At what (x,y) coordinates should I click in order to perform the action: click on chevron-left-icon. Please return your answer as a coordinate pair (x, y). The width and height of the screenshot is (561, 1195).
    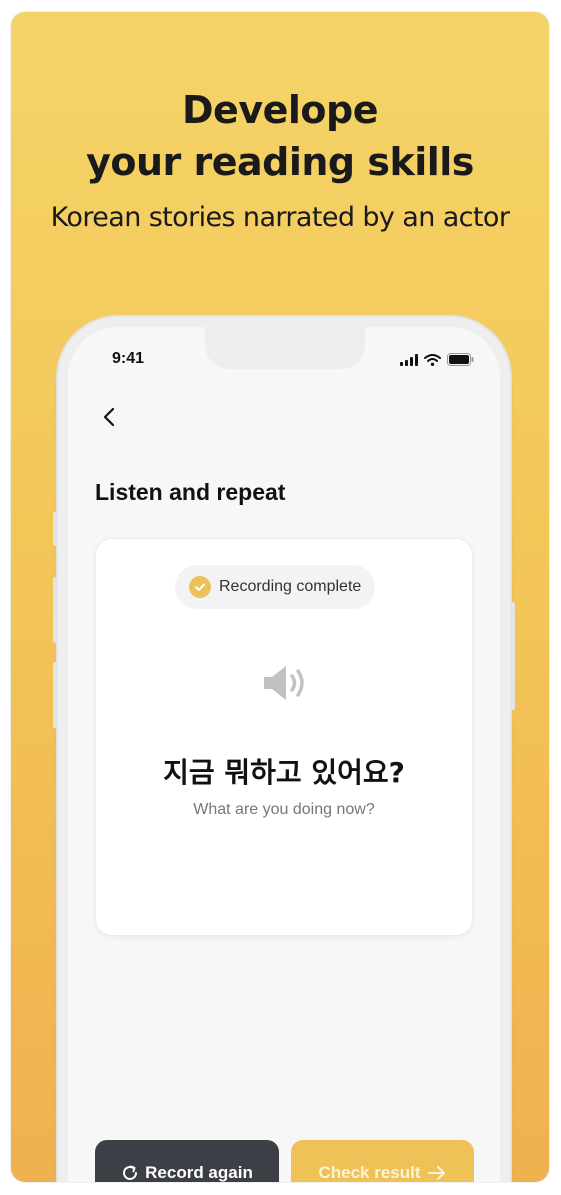
    Looking at the image, I should click on (109, 417).